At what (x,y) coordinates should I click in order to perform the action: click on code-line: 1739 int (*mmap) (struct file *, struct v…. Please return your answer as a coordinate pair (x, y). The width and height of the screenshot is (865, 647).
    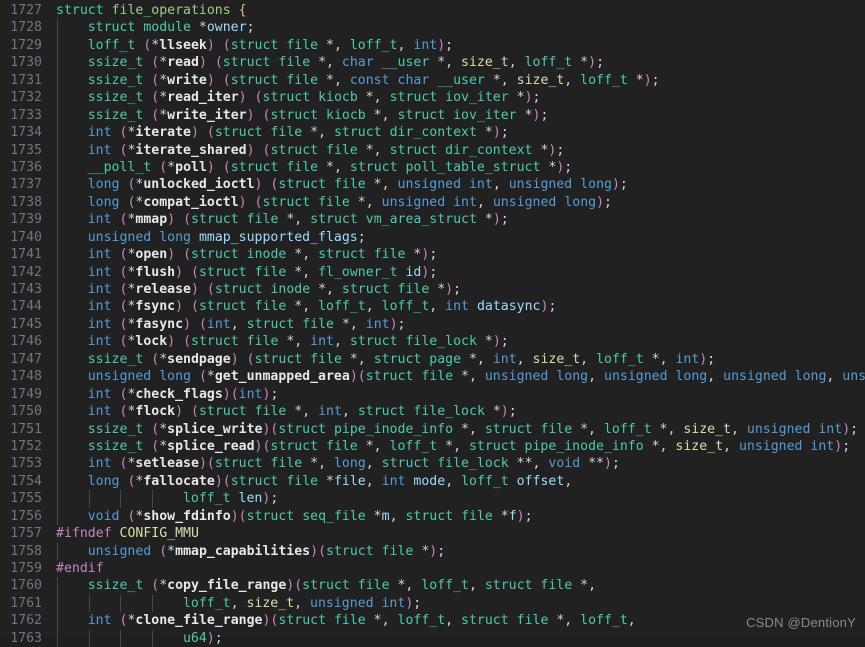
    Looking at the image, I should click on (432, 220).